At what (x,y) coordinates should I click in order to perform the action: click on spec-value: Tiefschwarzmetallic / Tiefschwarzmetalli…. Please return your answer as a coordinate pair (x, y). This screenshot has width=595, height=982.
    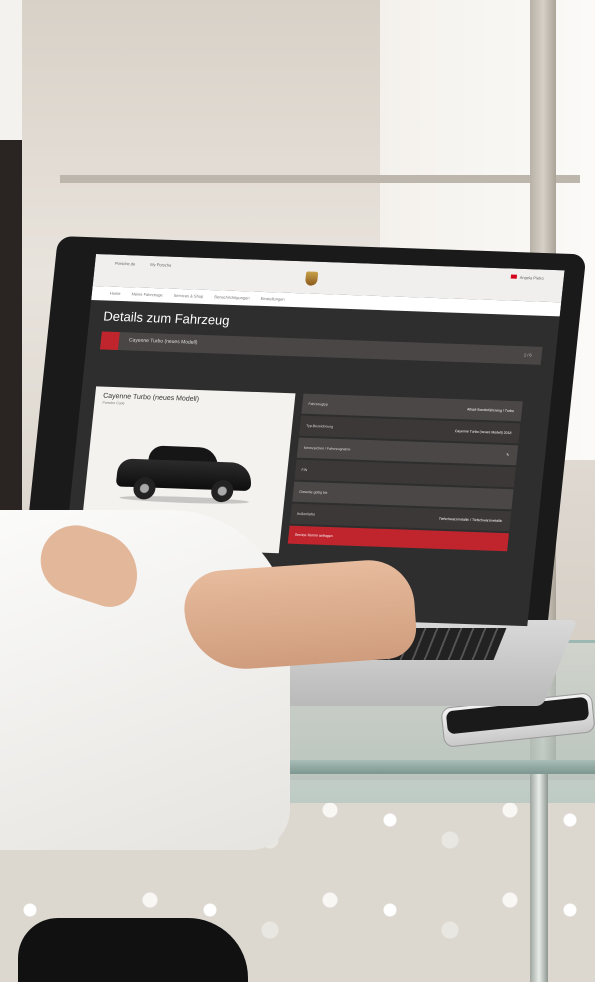
    Looking at the image, I should click on (470, 519).